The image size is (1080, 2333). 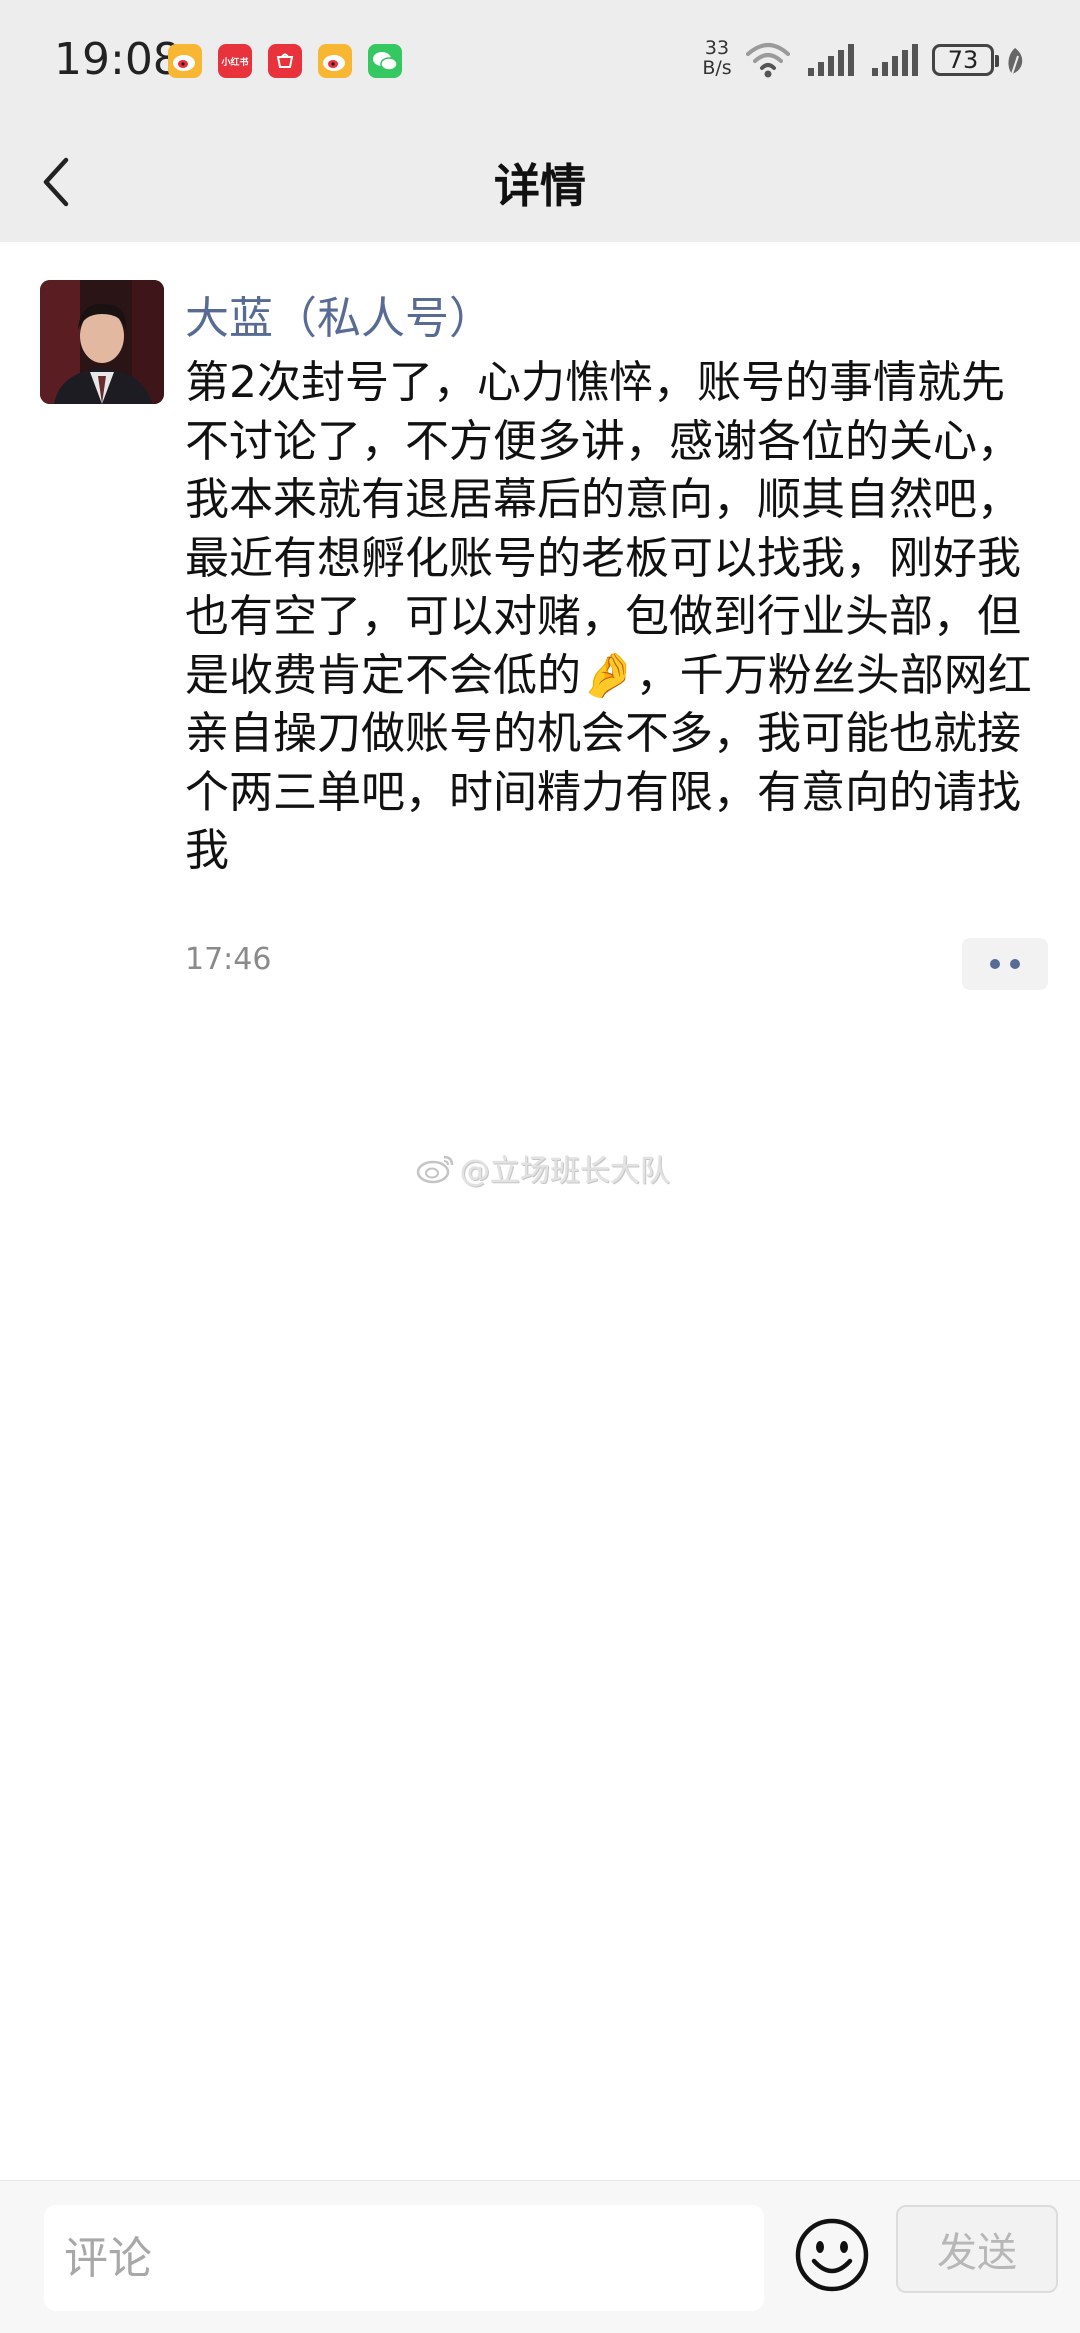 What do you see at coordinates (717, 68) in the screenshot?
I see `network-speed-unit: B/s` at bounding box center [717, 68].